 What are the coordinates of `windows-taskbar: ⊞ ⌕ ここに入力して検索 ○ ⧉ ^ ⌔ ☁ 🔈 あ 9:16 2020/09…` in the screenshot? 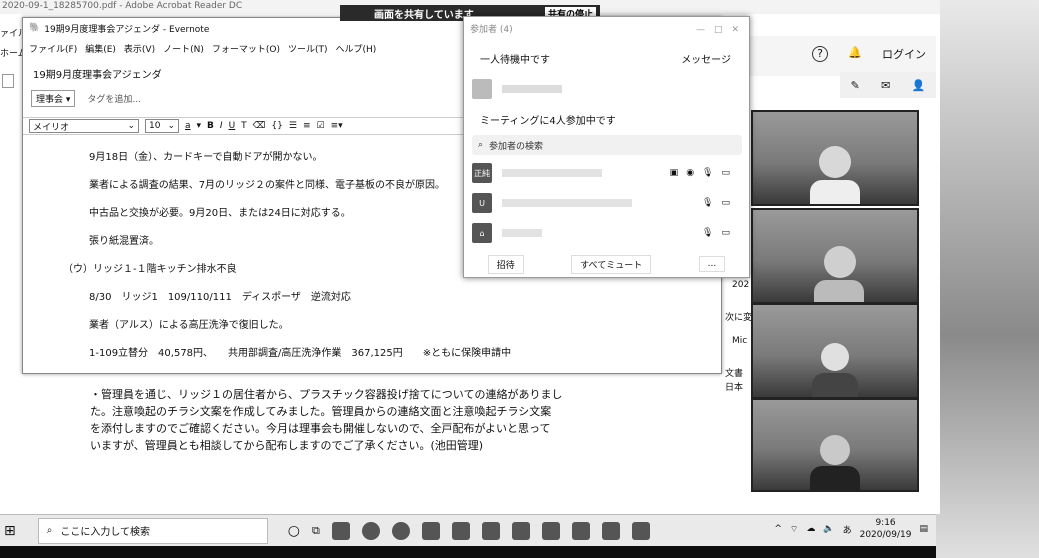 It's located at (468, 530).